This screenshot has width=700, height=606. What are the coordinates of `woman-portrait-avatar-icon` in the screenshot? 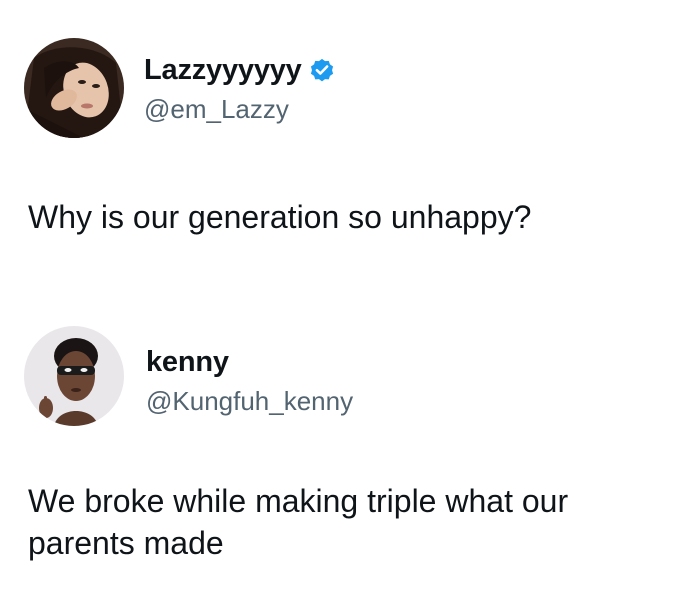 It's located at (74, 88).